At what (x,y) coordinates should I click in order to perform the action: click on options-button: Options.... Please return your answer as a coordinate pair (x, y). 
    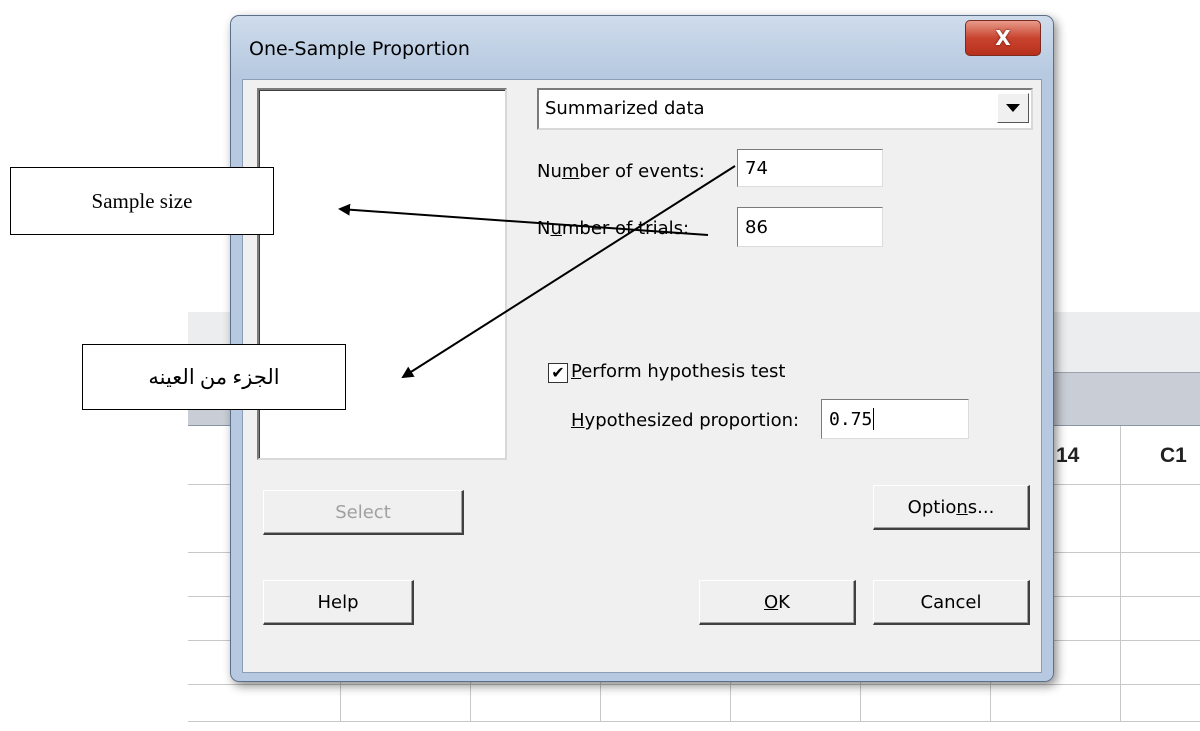
    Looking at the image, I should click on (951, 507).